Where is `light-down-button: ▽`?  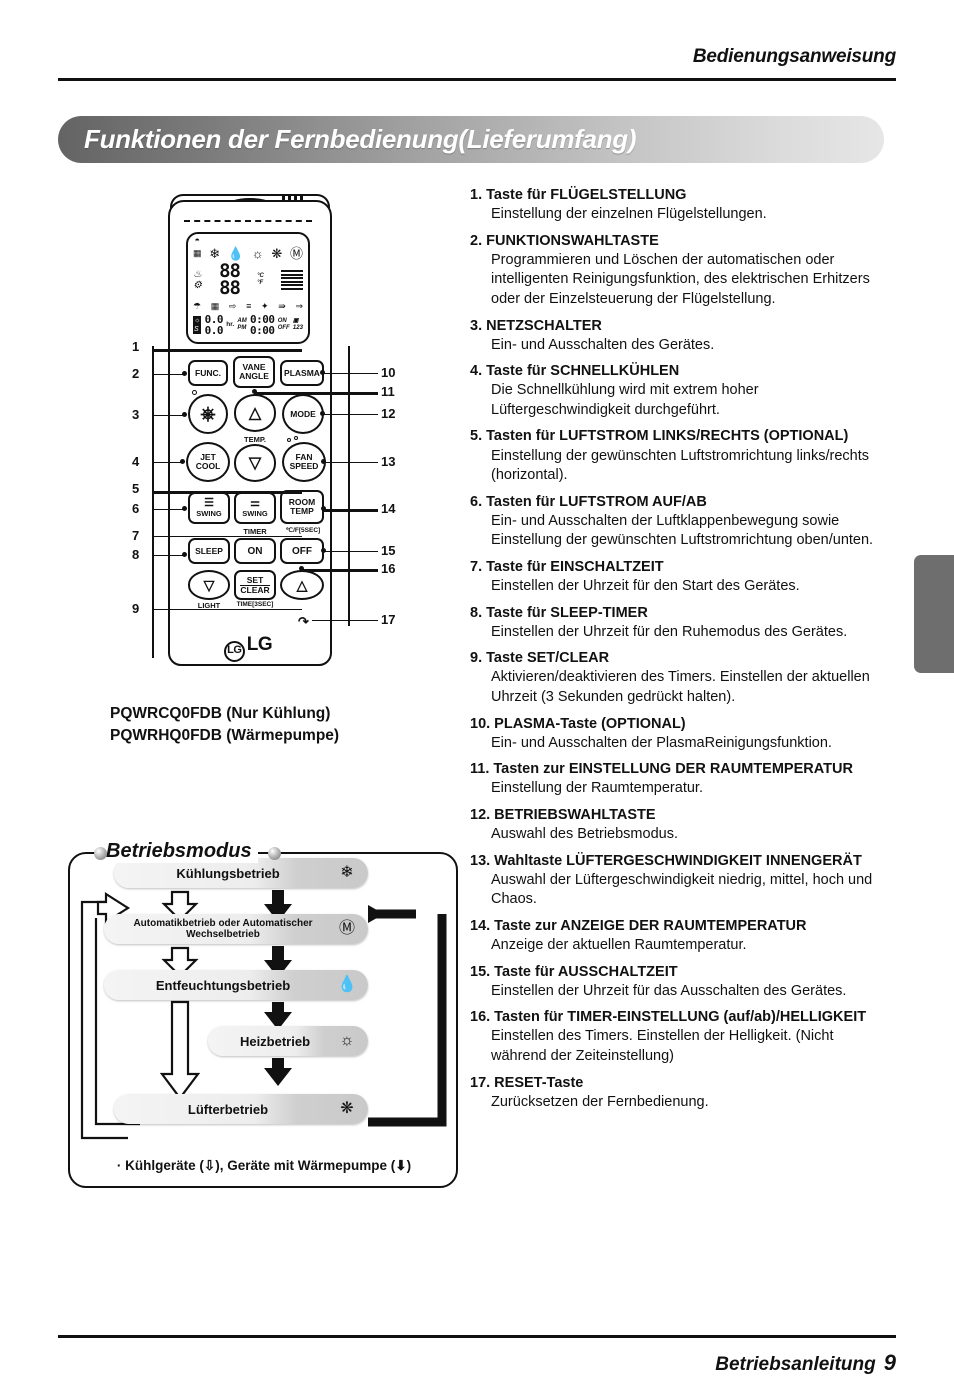 light-down-button: ▽ is located at coordinates (209, 585).